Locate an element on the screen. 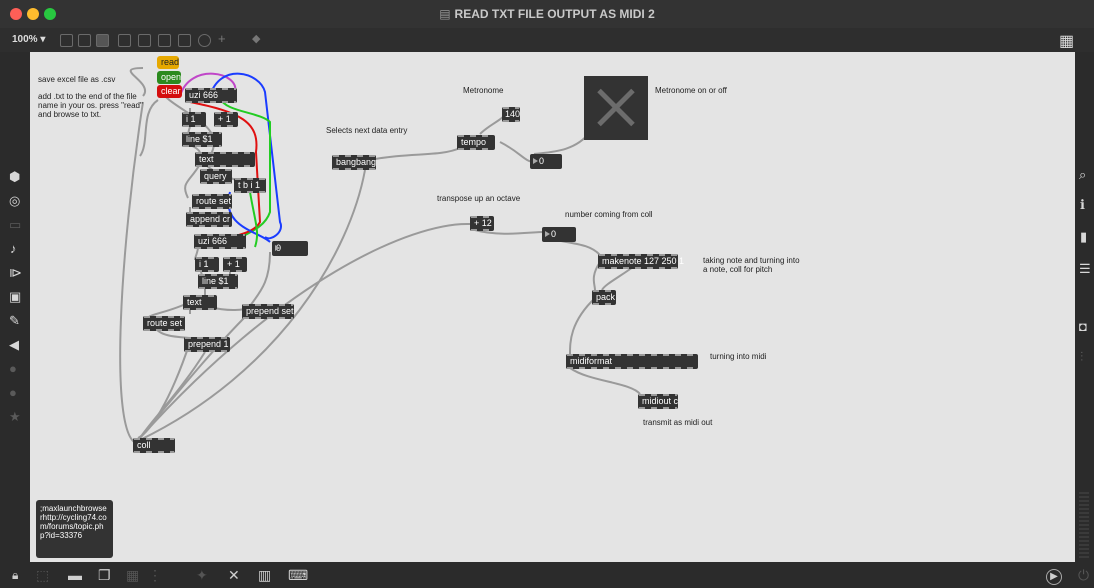  image-icon: ▣ is located at coordinates (15, 297).